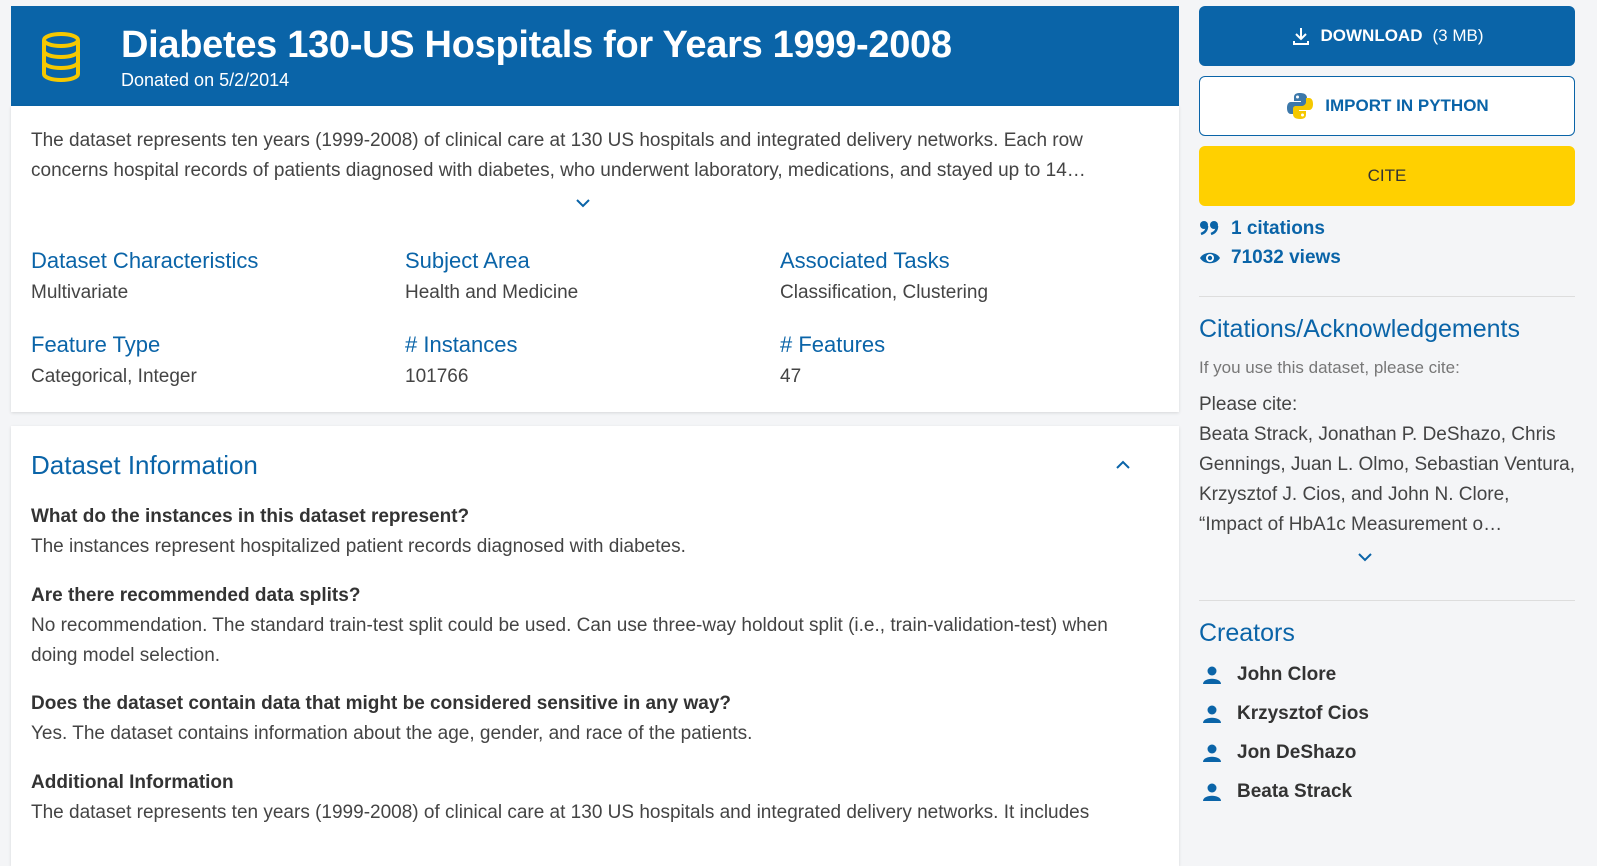 The image size is (1597, 866). I want to click on characteristics-value: Multivariate, so click(80, 292).